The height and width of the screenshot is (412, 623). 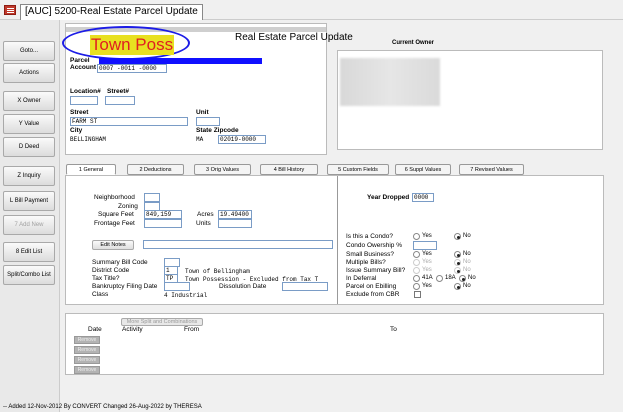 I want to click on units-field, so click(x=235, y=223).